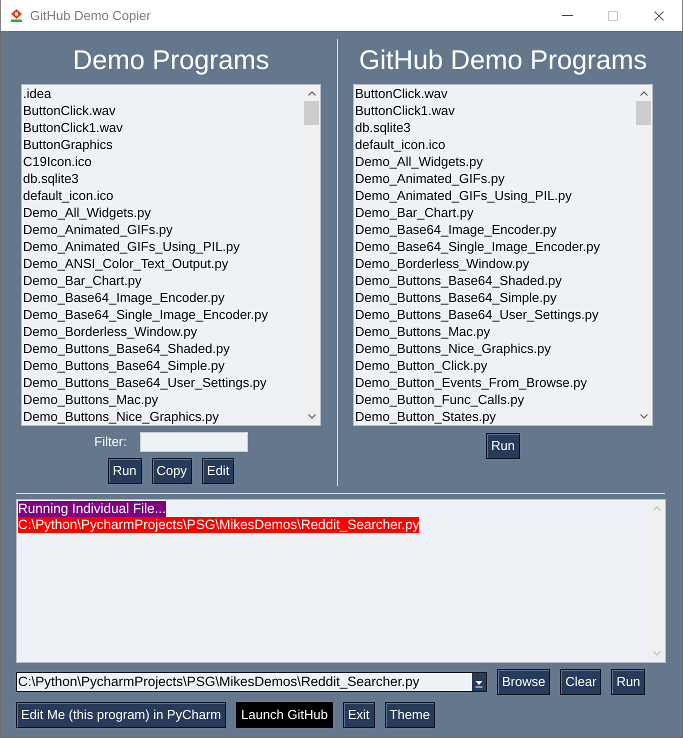 This screenshot has height=738, width=683. What do you see at coordinates (37, 93) in the screenshot?
I see `list-item: .idea` at bounding box center [37, 93].